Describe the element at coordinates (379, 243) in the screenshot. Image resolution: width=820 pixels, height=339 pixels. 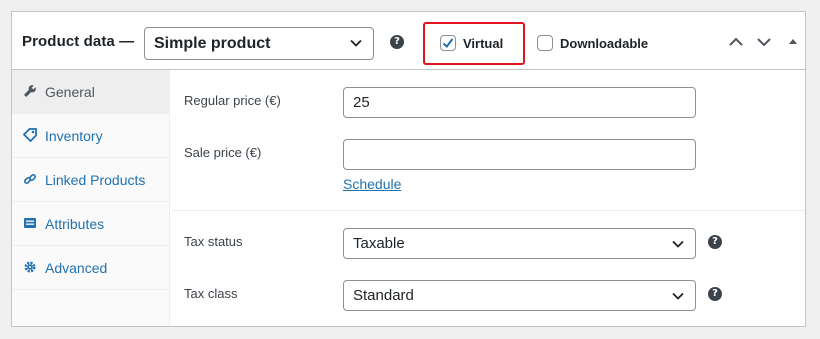
I see `tax-status-value: Taxable` at that location.